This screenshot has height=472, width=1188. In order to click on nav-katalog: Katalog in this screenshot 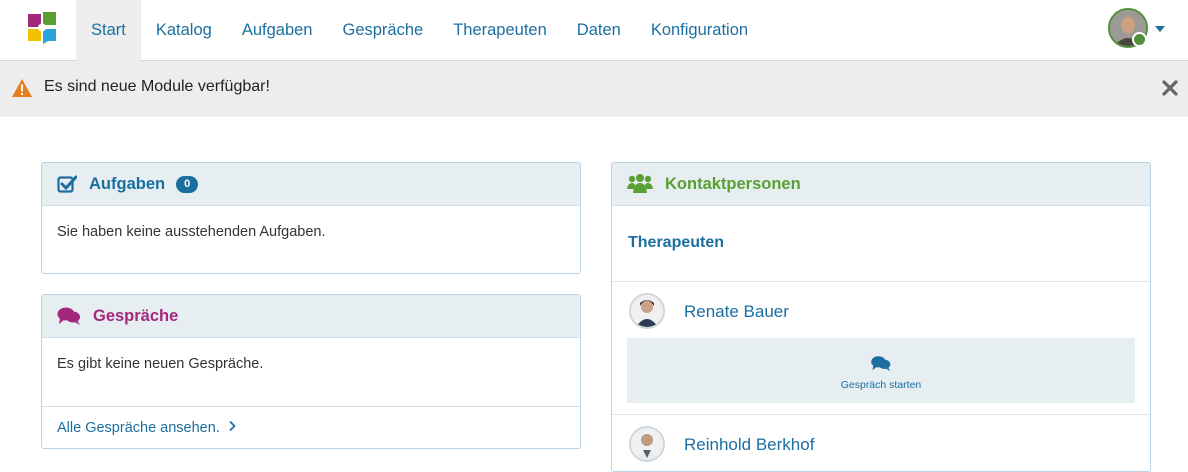, I will do `click(184, 30)`.